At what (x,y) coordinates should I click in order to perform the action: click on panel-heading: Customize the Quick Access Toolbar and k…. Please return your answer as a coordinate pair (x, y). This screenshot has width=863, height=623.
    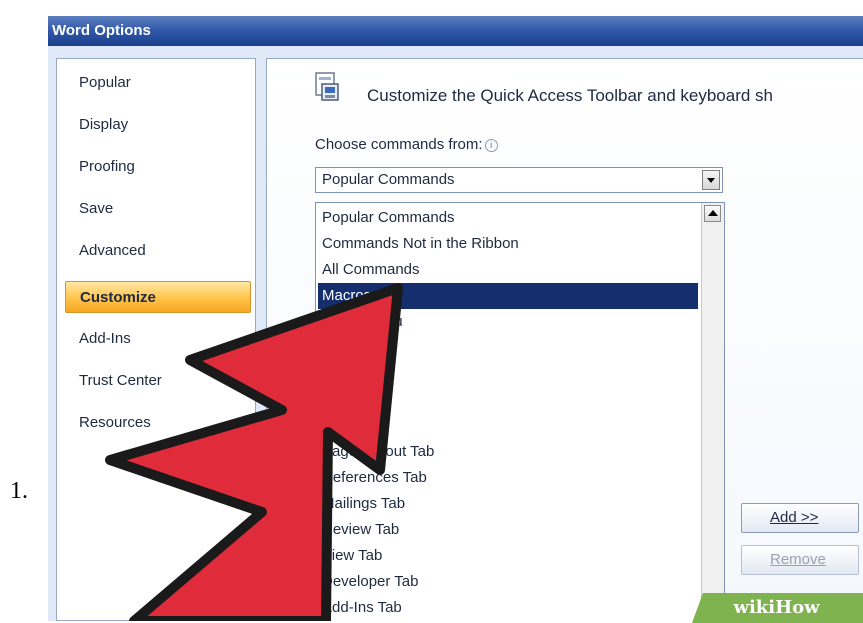
    Looking at the image, I should click on (570, 95).